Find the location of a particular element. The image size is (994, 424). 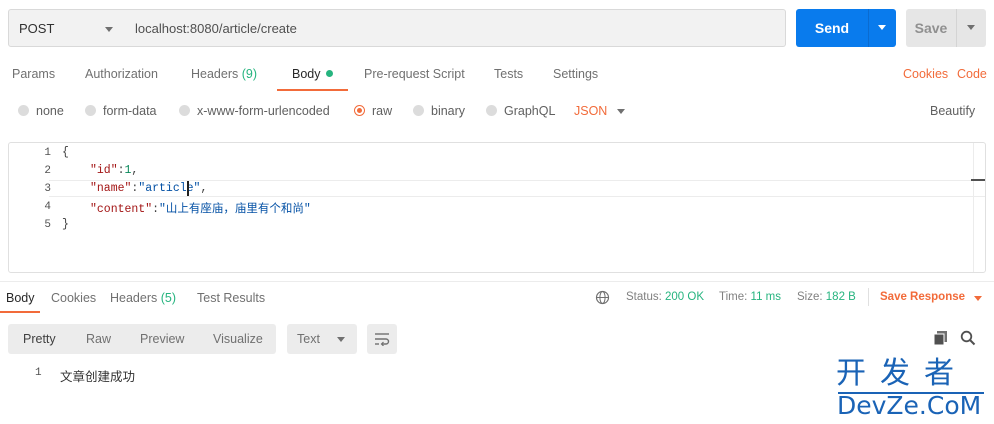

format-select: JSON is located at coordinates (590, 111).